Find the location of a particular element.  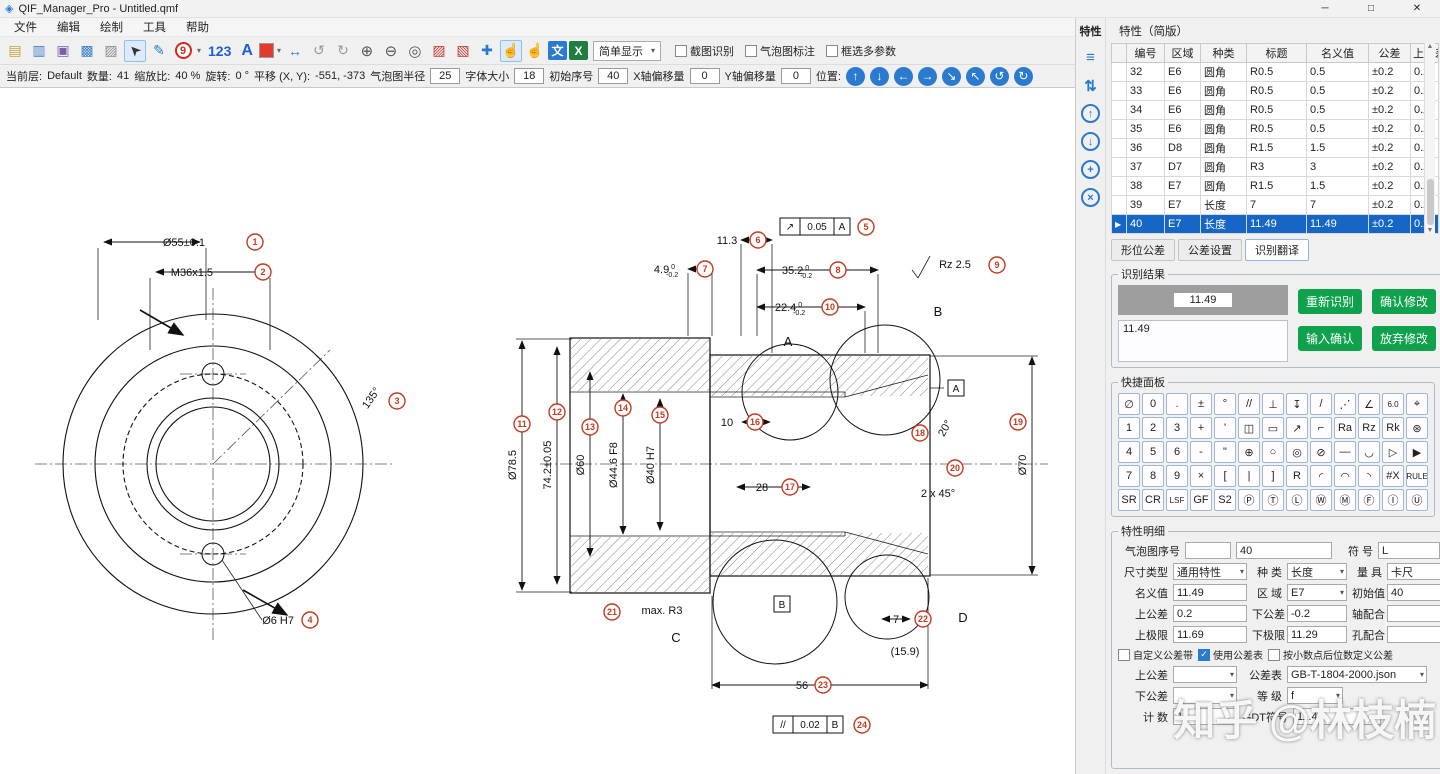

table-cell: 36 is located at coordinates (1145, 148).